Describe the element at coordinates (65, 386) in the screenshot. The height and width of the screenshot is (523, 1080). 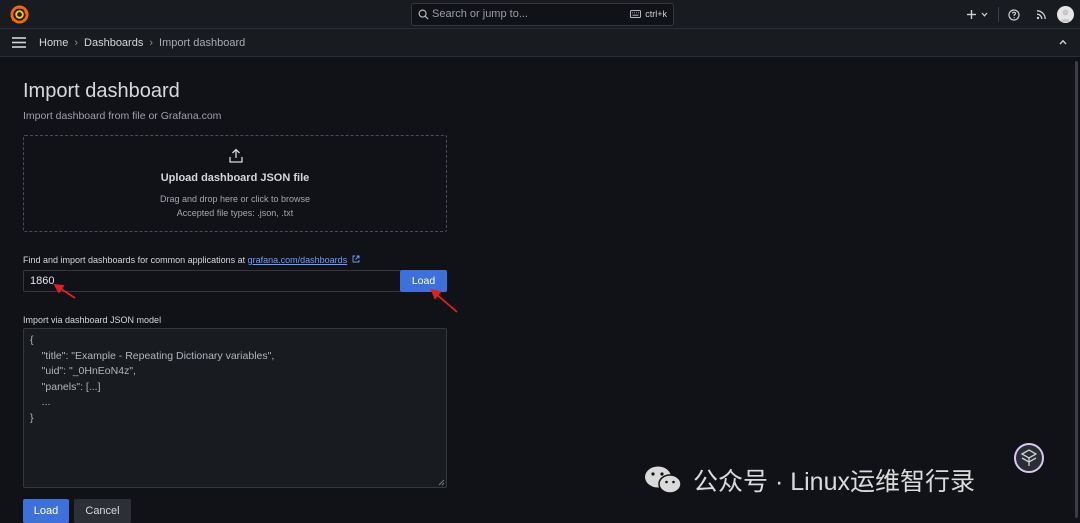
I see `json-line: "panels": [...]` at that location.